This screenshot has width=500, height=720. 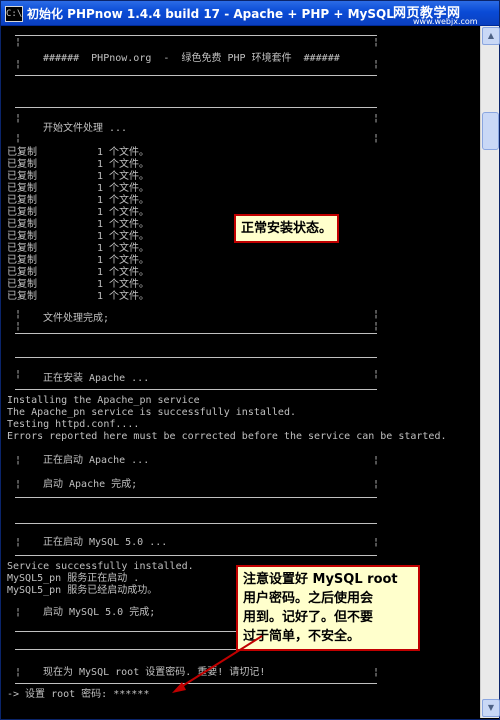 What do you see at coordinates (90, 484) in the screenshot?
I see `apache-done-line: 启动 Apache 完成;` at bounding box center [90, 484].